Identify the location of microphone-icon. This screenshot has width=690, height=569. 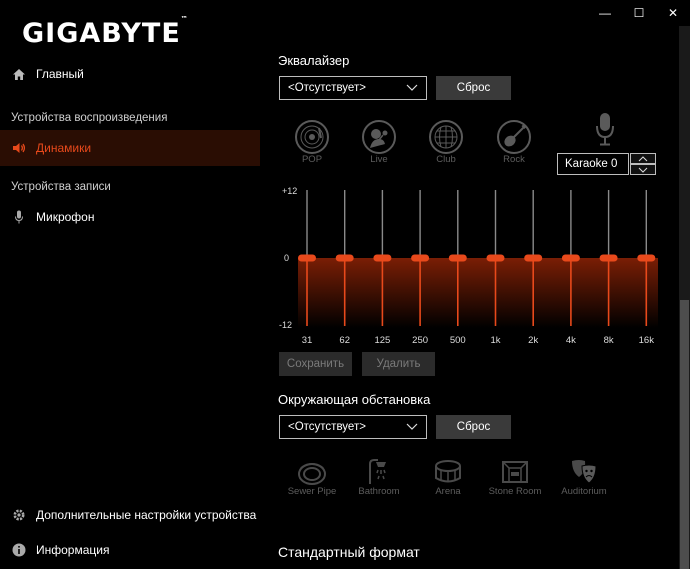
(19, 217).